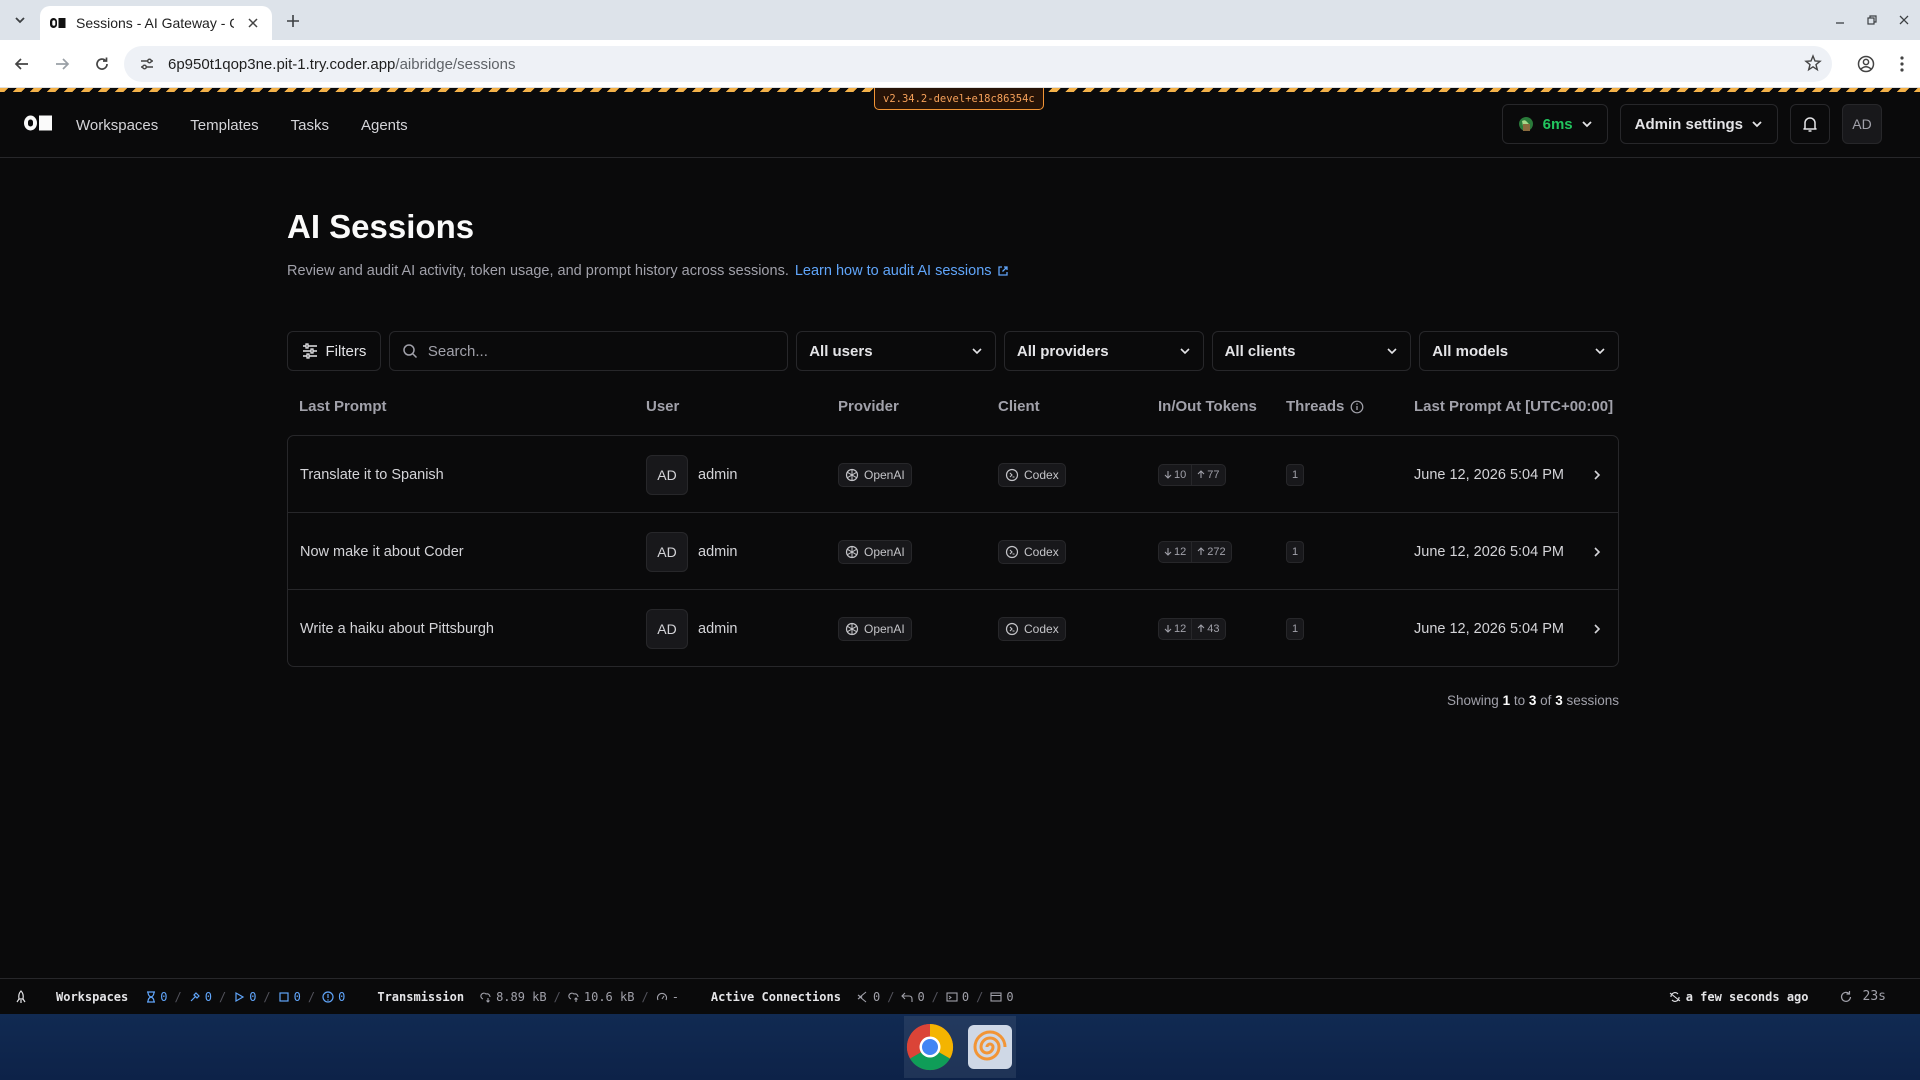  What do you see at coordinates (1192, 474) in the screenshot?
I see `tokens-cell: 10 77` at bounding box center [1192, 474].